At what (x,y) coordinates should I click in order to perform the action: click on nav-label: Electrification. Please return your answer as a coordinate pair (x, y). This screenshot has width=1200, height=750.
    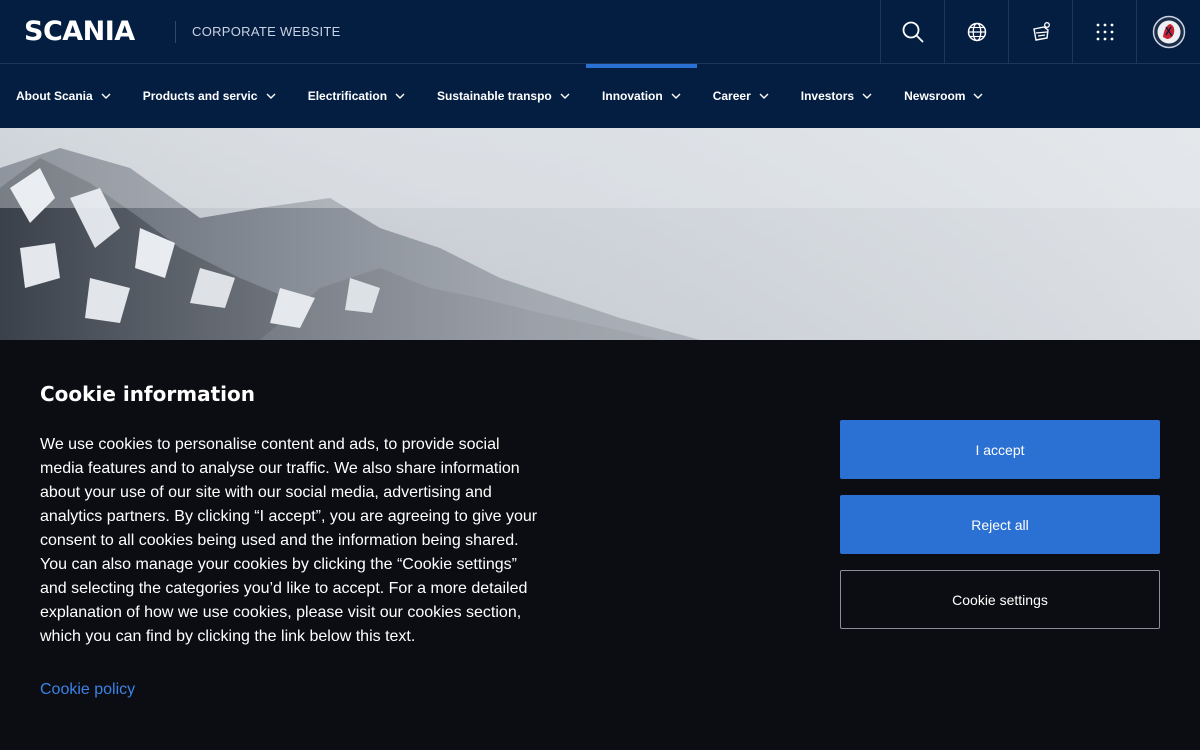
    Looking at the image, I should click on (347, 96).